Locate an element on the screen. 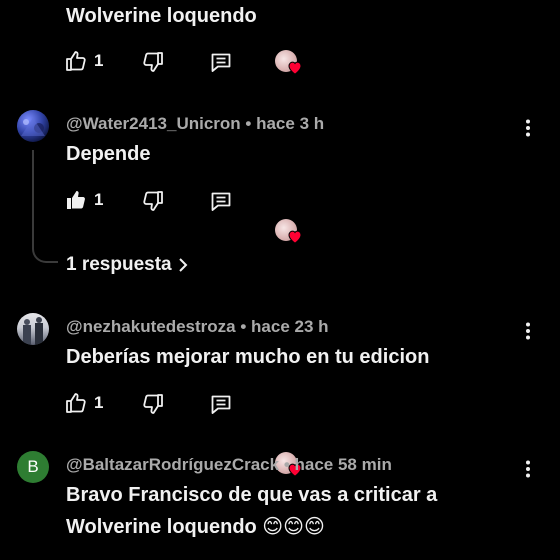 The width and height of the screenshot is (560, 560). avatar-letter: B is located at coordinates (33, 466).